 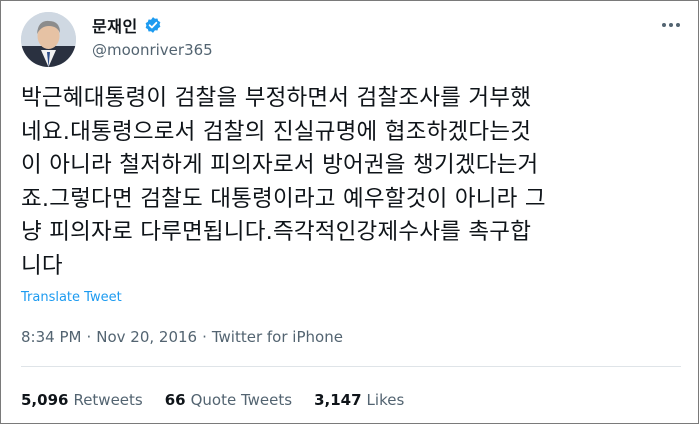 I want to click on tweet-line: 이 아니라 철저하게 피의자로서 방어권을 챙기겠다는거, so click(x=280, y=165).